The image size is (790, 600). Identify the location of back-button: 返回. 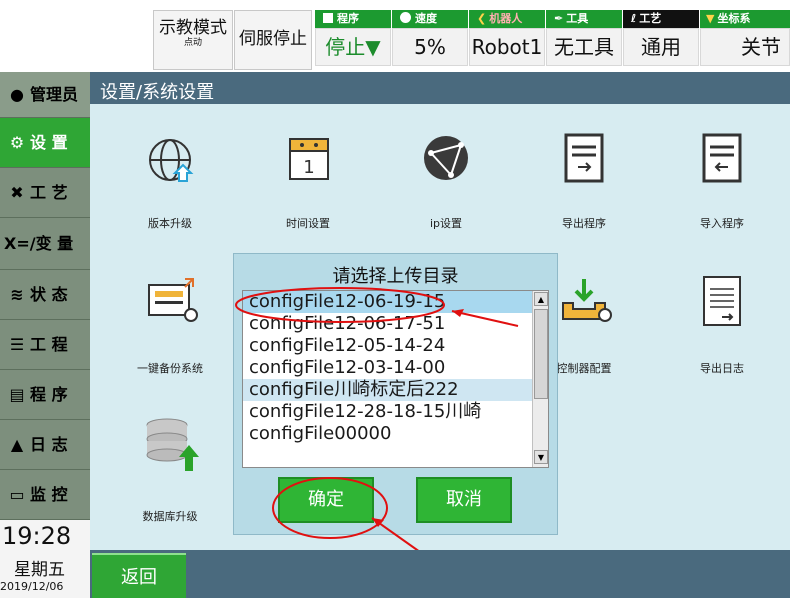
(139, 575).